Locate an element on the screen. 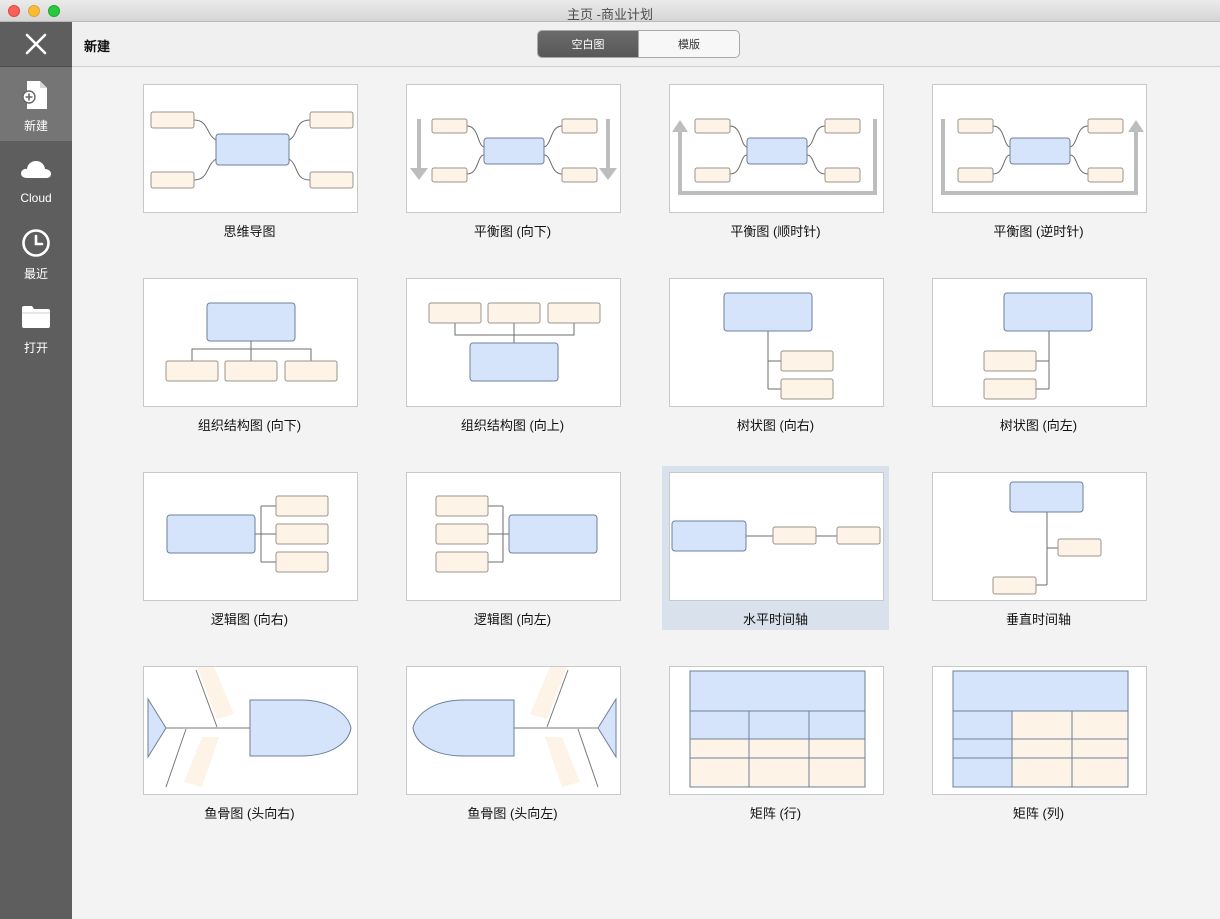  close-icon is located at coordinates (36, 44).